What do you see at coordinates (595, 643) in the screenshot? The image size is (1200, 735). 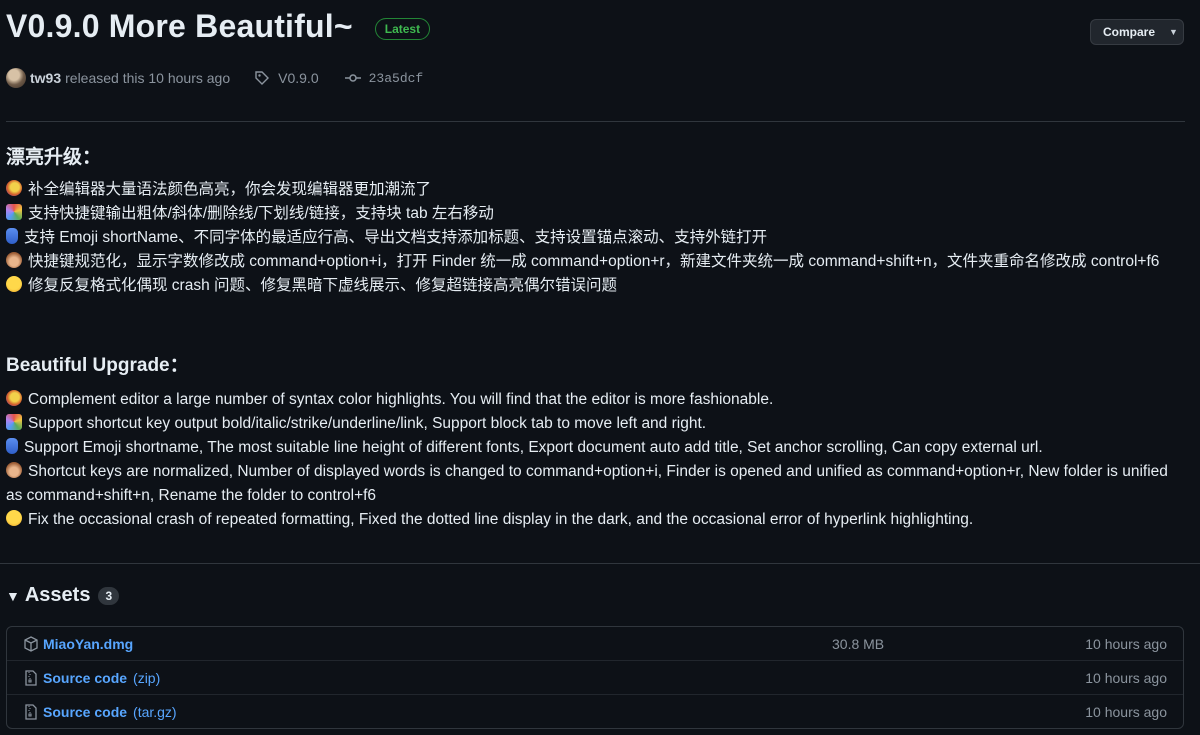 I see `asset-row: MiaoYan.dmg 30.8 MB 10 hours ago` at bounding box center [595, 643].